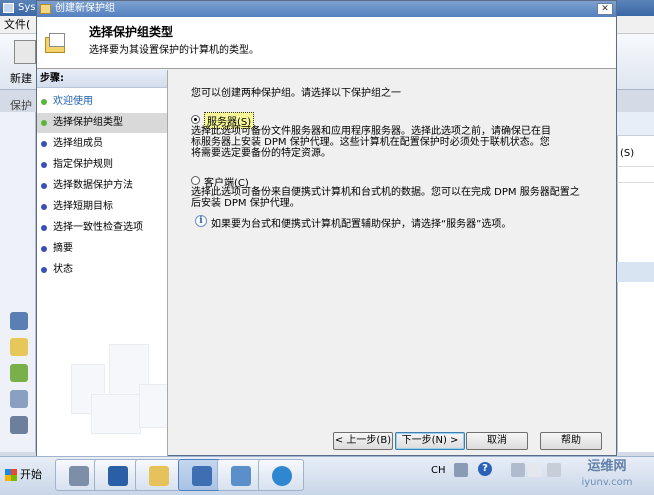  What do you see at coordinates (195, 119) in the screenshot?
I see `server-radio` at bounding box center [195, 119].